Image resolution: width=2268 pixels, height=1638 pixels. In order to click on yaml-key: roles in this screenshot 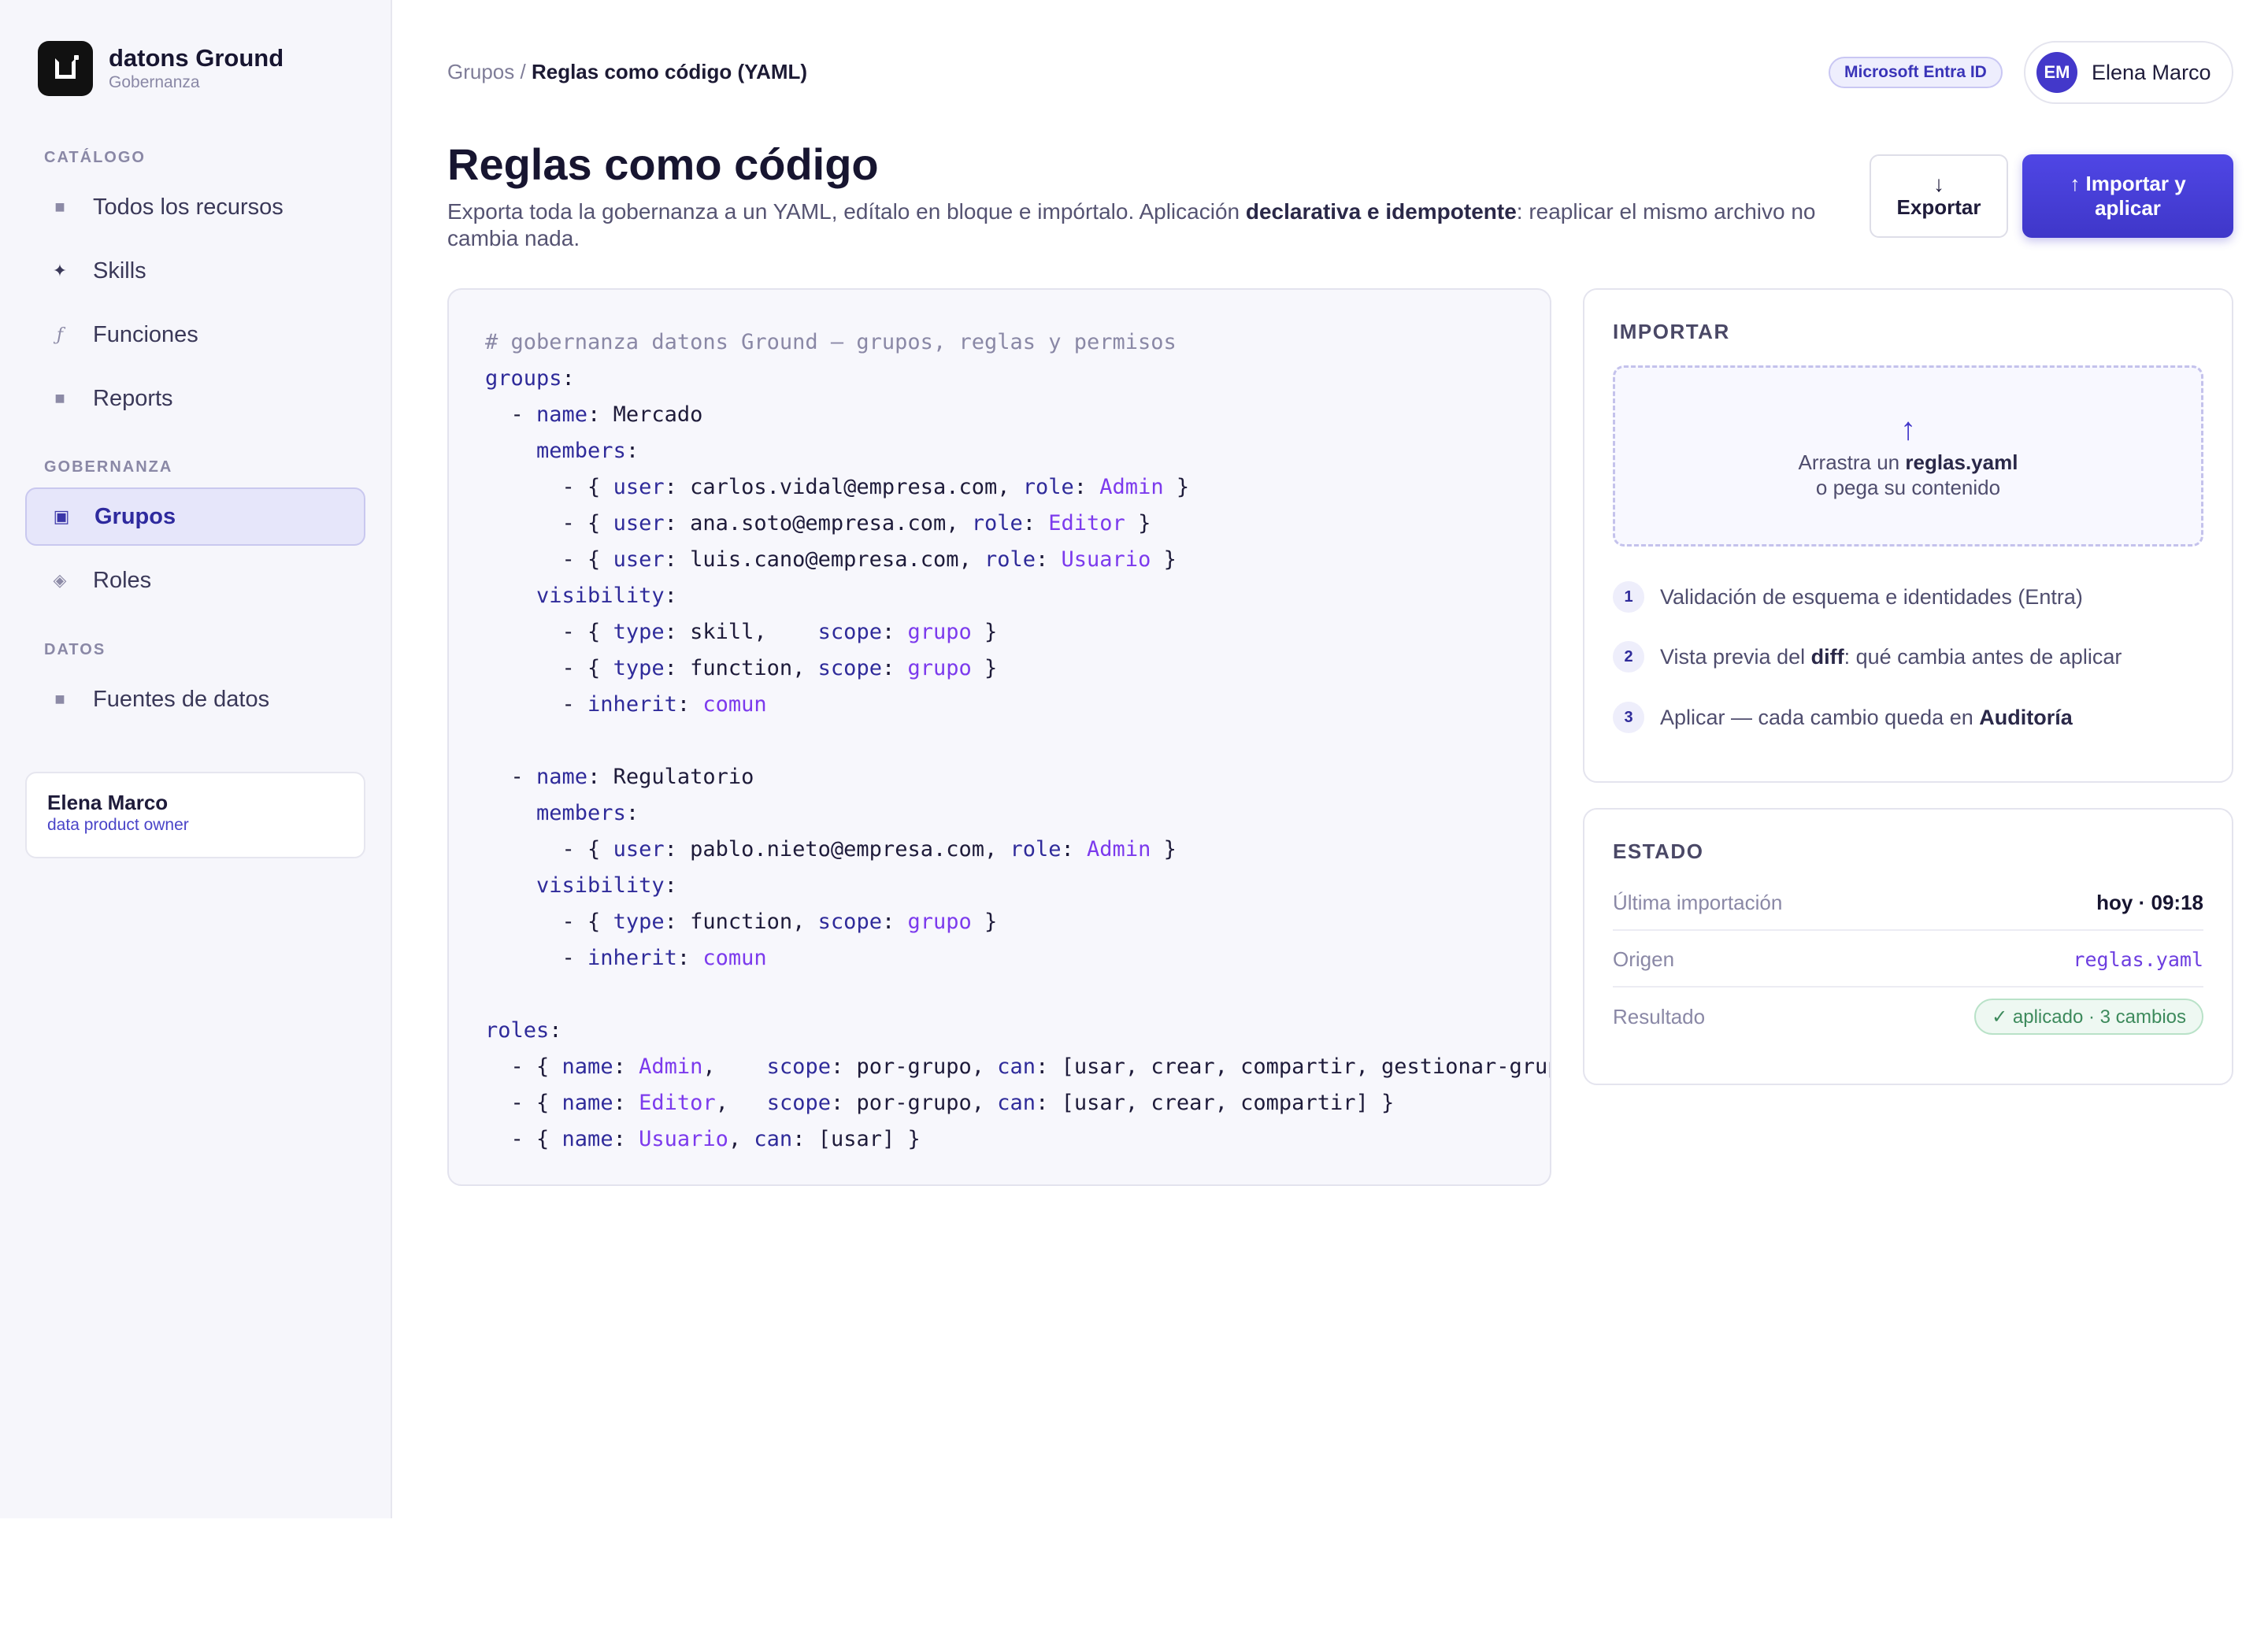, I will do `click(517, 1030)`.